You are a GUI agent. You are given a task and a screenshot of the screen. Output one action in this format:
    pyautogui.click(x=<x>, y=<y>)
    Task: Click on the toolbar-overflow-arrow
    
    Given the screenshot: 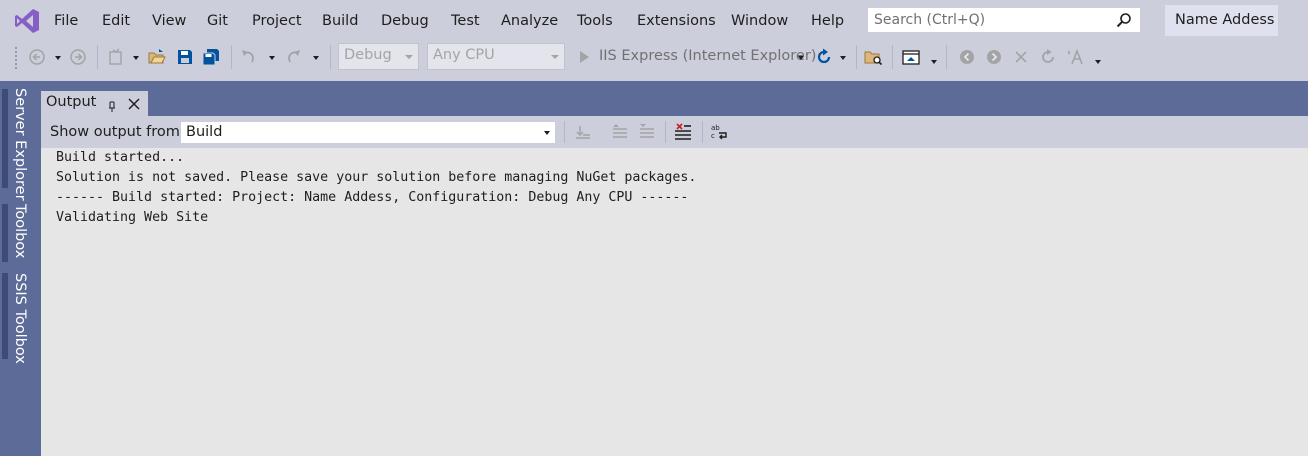 What is the action you would take?
    pyautogui.click(x=1098, y=62)
    